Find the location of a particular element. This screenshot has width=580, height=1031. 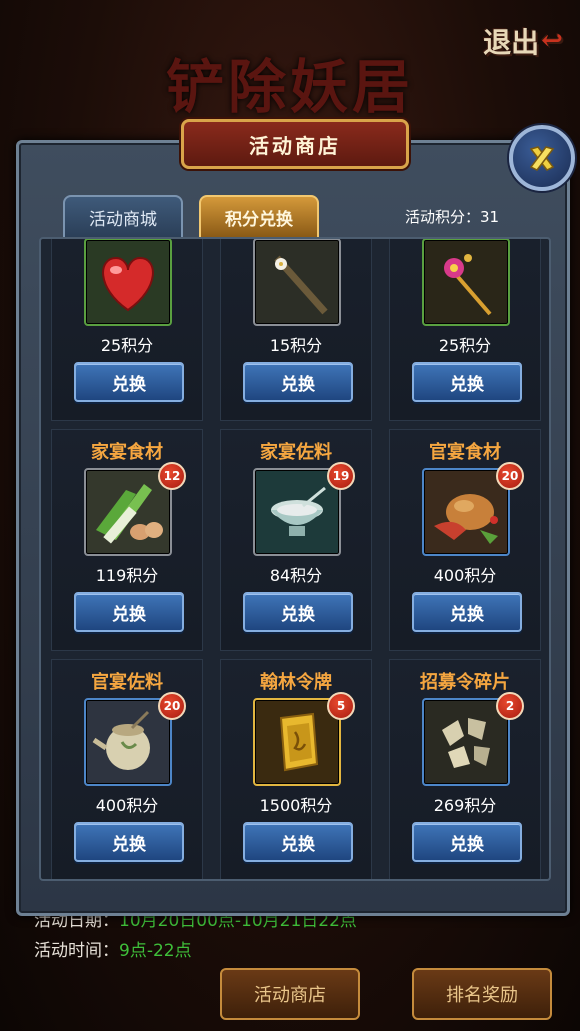

jewel-hairpin-icon is located at coordinates (466, 282).